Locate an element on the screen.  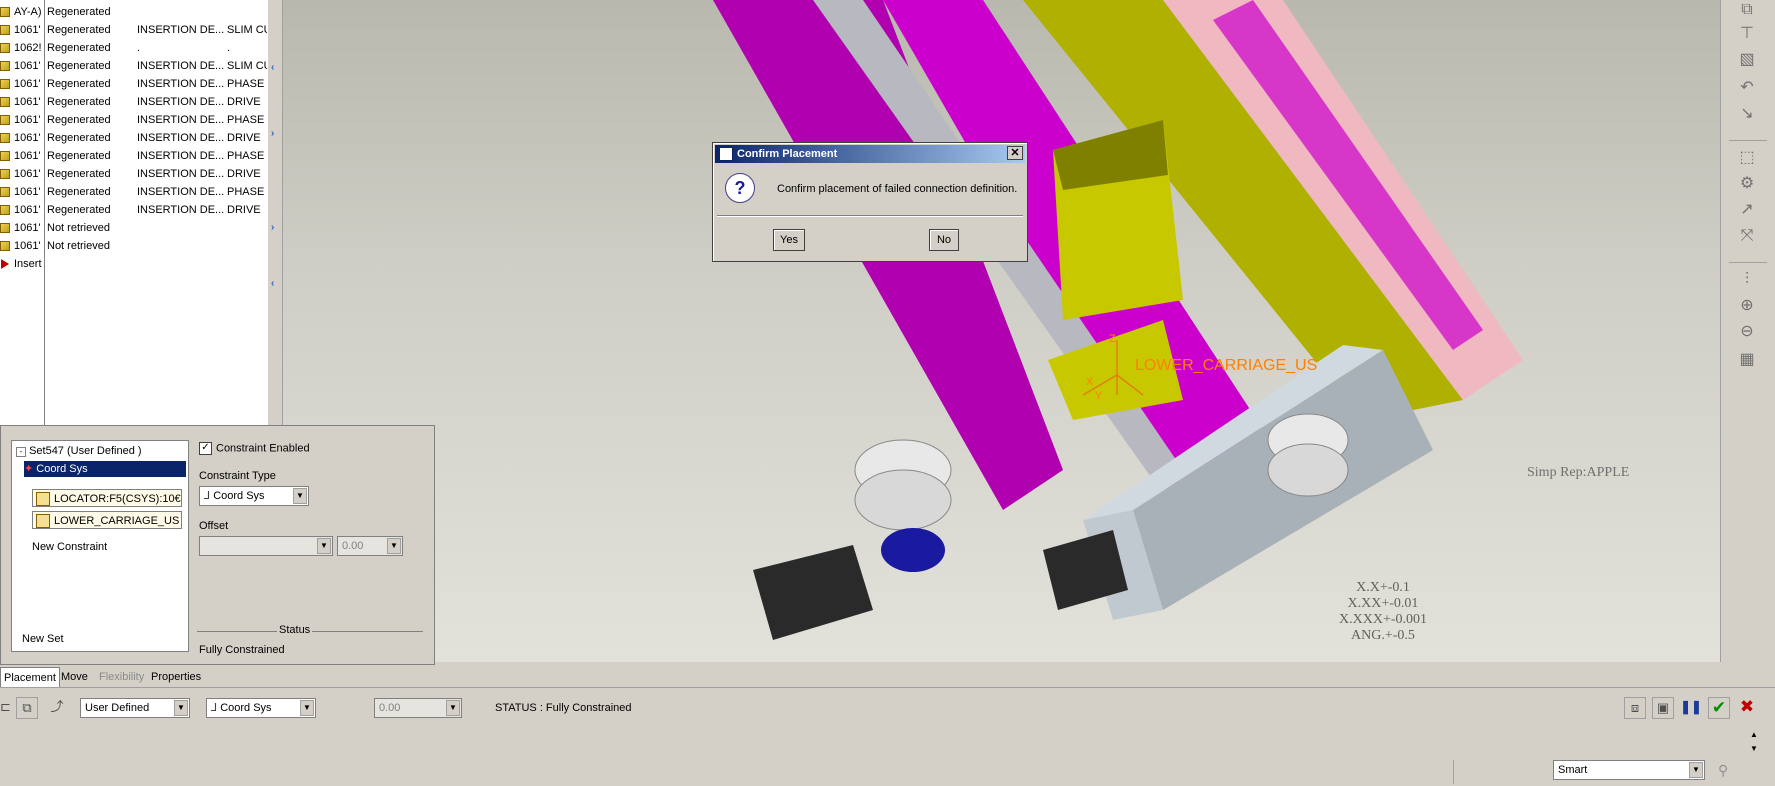
constraint-star-icon: ✦ is located at coordinates (29, 469).